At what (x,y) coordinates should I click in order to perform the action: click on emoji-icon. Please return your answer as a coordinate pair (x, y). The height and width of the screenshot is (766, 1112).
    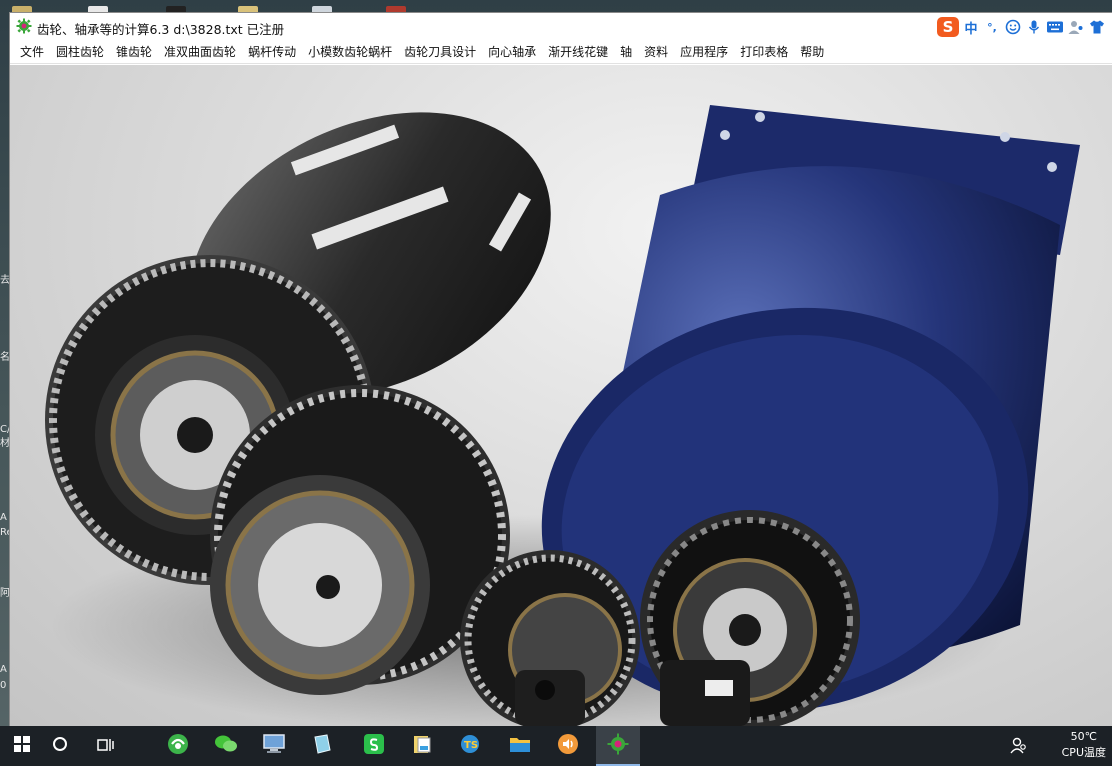
    Looking at the image, I should click on (1013, 27).